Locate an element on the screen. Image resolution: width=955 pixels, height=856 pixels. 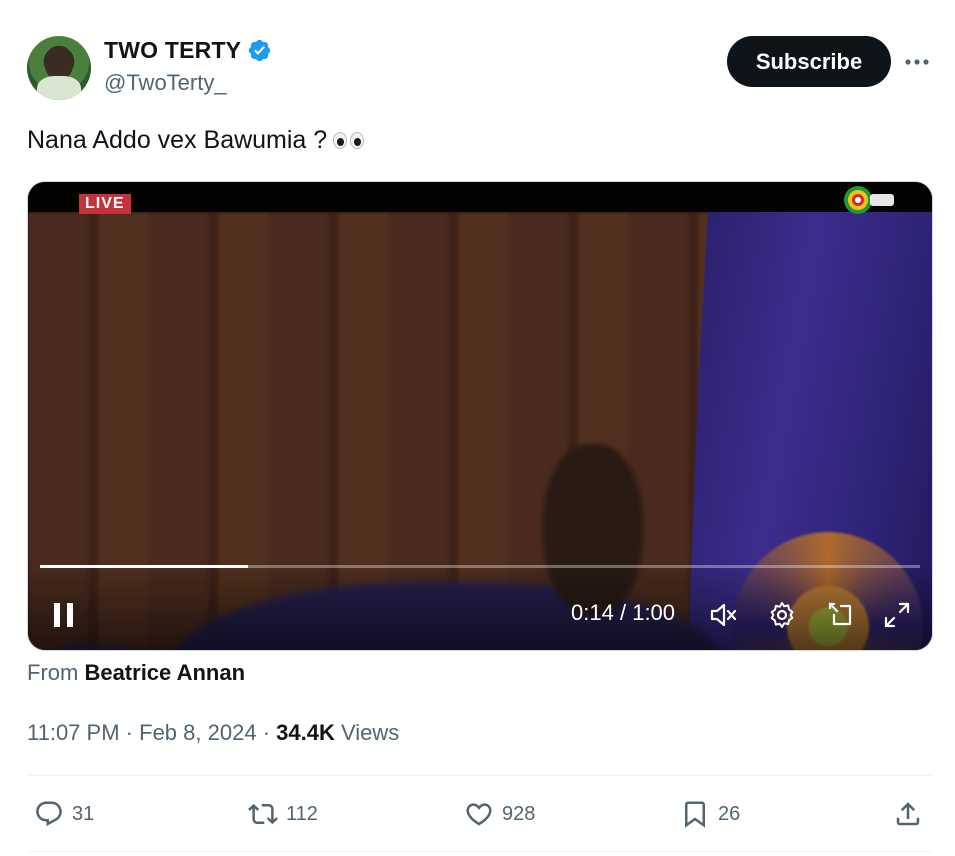
subscribe-button: Subscribe is located at coordinates (809, 61).